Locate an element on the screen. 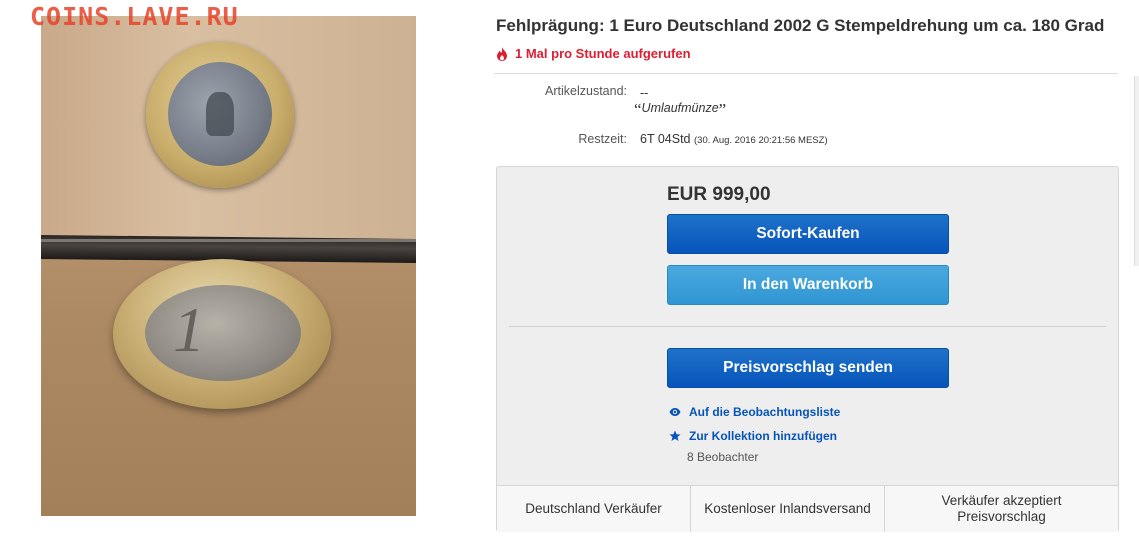 The width and height of the screenshot is (1139, 542). coin-denomination: 1 is located at coordinates (189, 329).